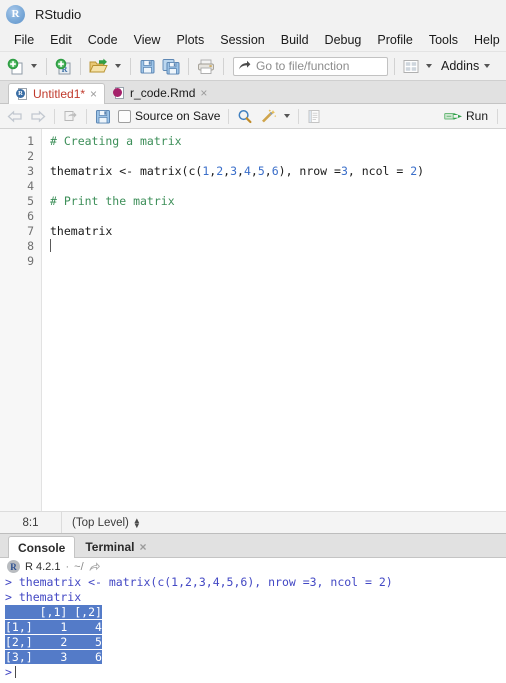  What do you see at coordinates (309, 171) in the screenshot?
I see `code-span: ), nrow =` at bounding box center [309, 171].